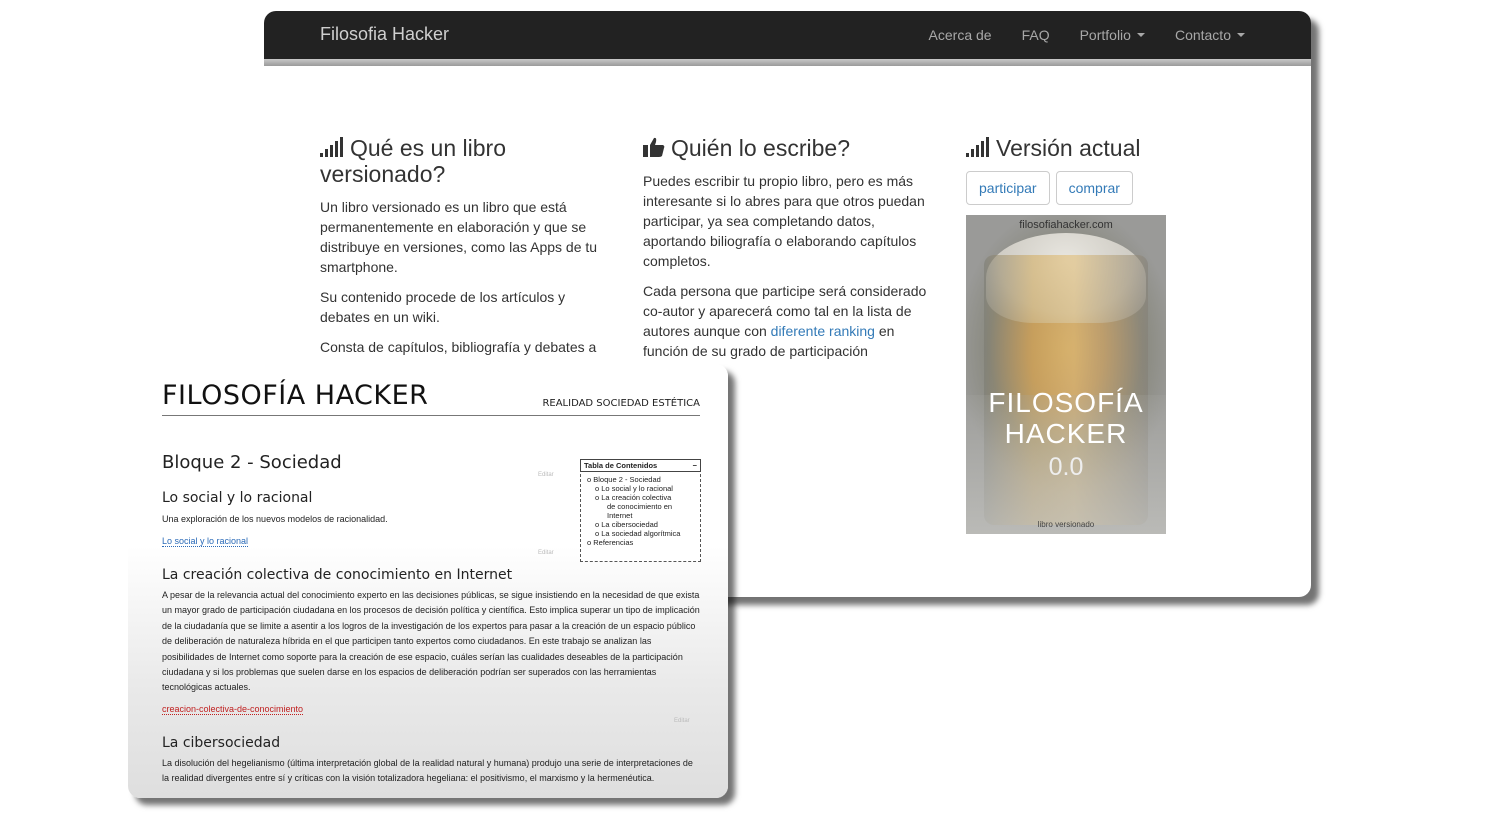  Describe the element at coordinates (823, 331) in the screenshot. I see `ranking-link: diferente ranking` at that location.